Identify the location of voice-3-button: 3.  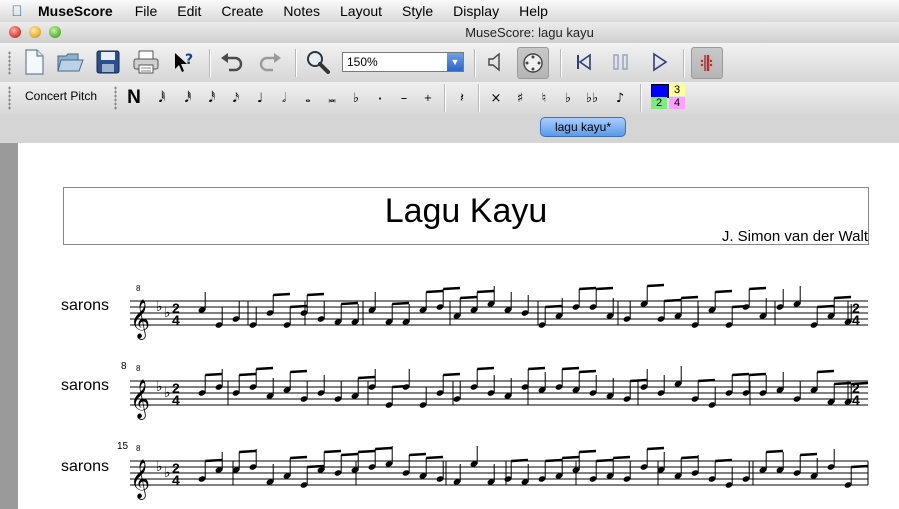
(677, 90).